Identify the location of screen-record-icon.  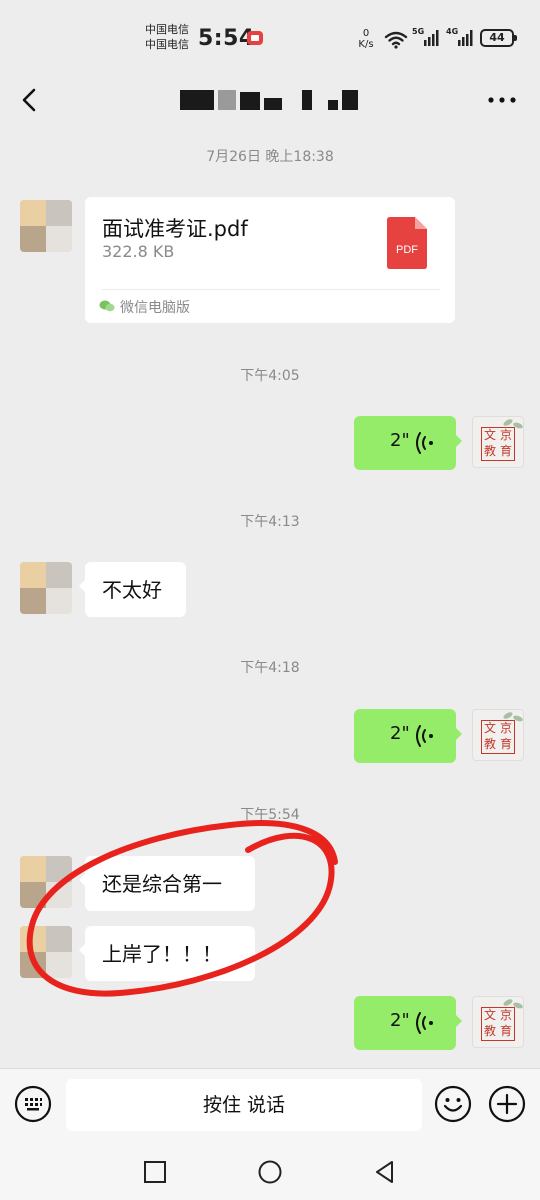
(255, 38).